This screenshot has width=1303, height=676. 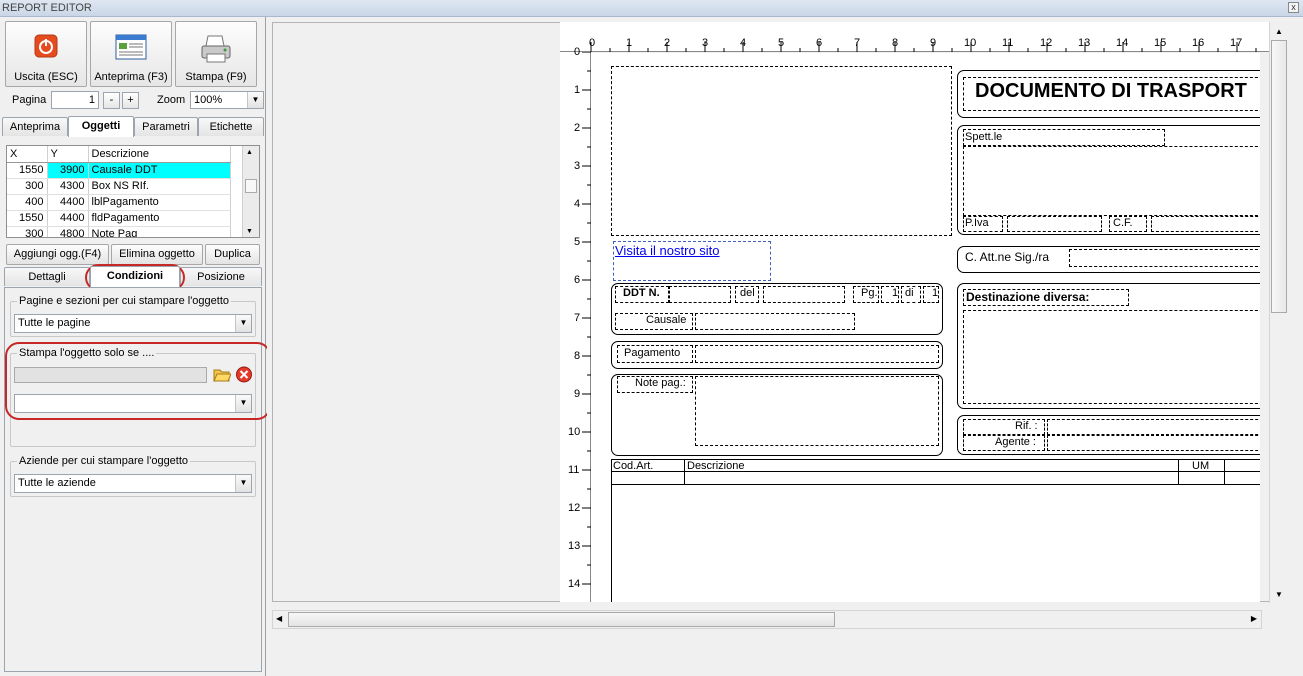 I want to click on table-row: 1550 4400 fldPagamento, so click(x=119, y=218).